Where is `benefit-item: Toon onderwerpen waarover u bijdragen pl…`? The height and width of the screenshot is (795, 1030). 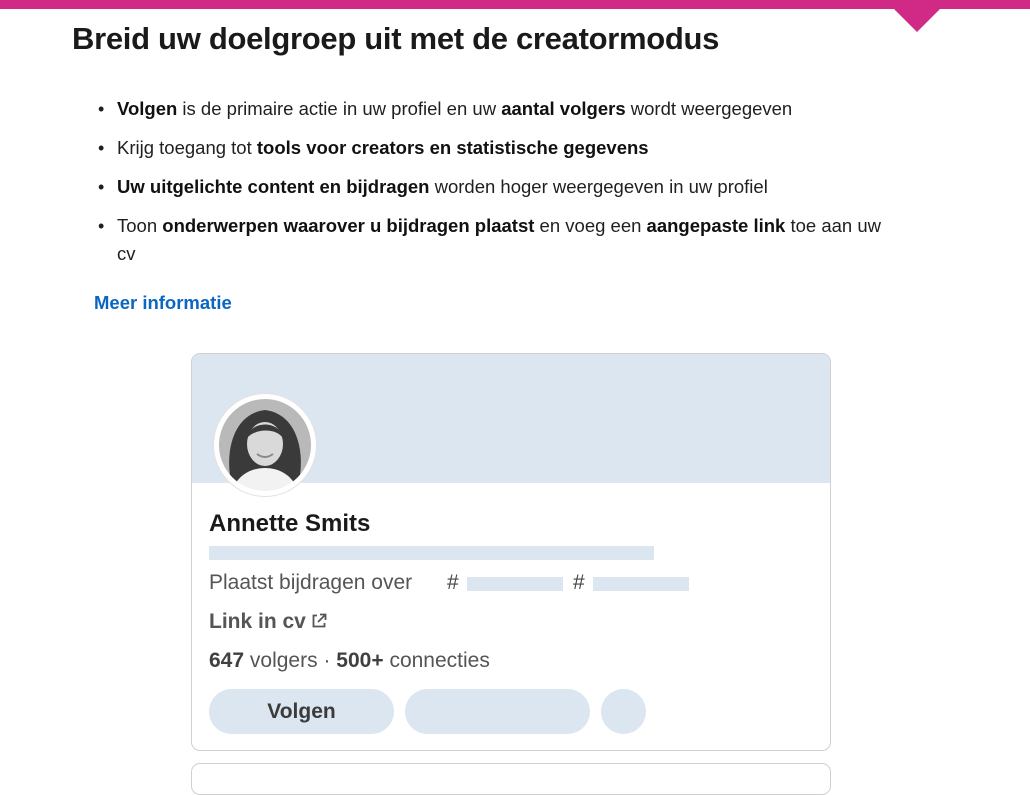
benefit-item: Toon onderwerpen waarover u bijdragen pl… is located at coordinates (494, 240).